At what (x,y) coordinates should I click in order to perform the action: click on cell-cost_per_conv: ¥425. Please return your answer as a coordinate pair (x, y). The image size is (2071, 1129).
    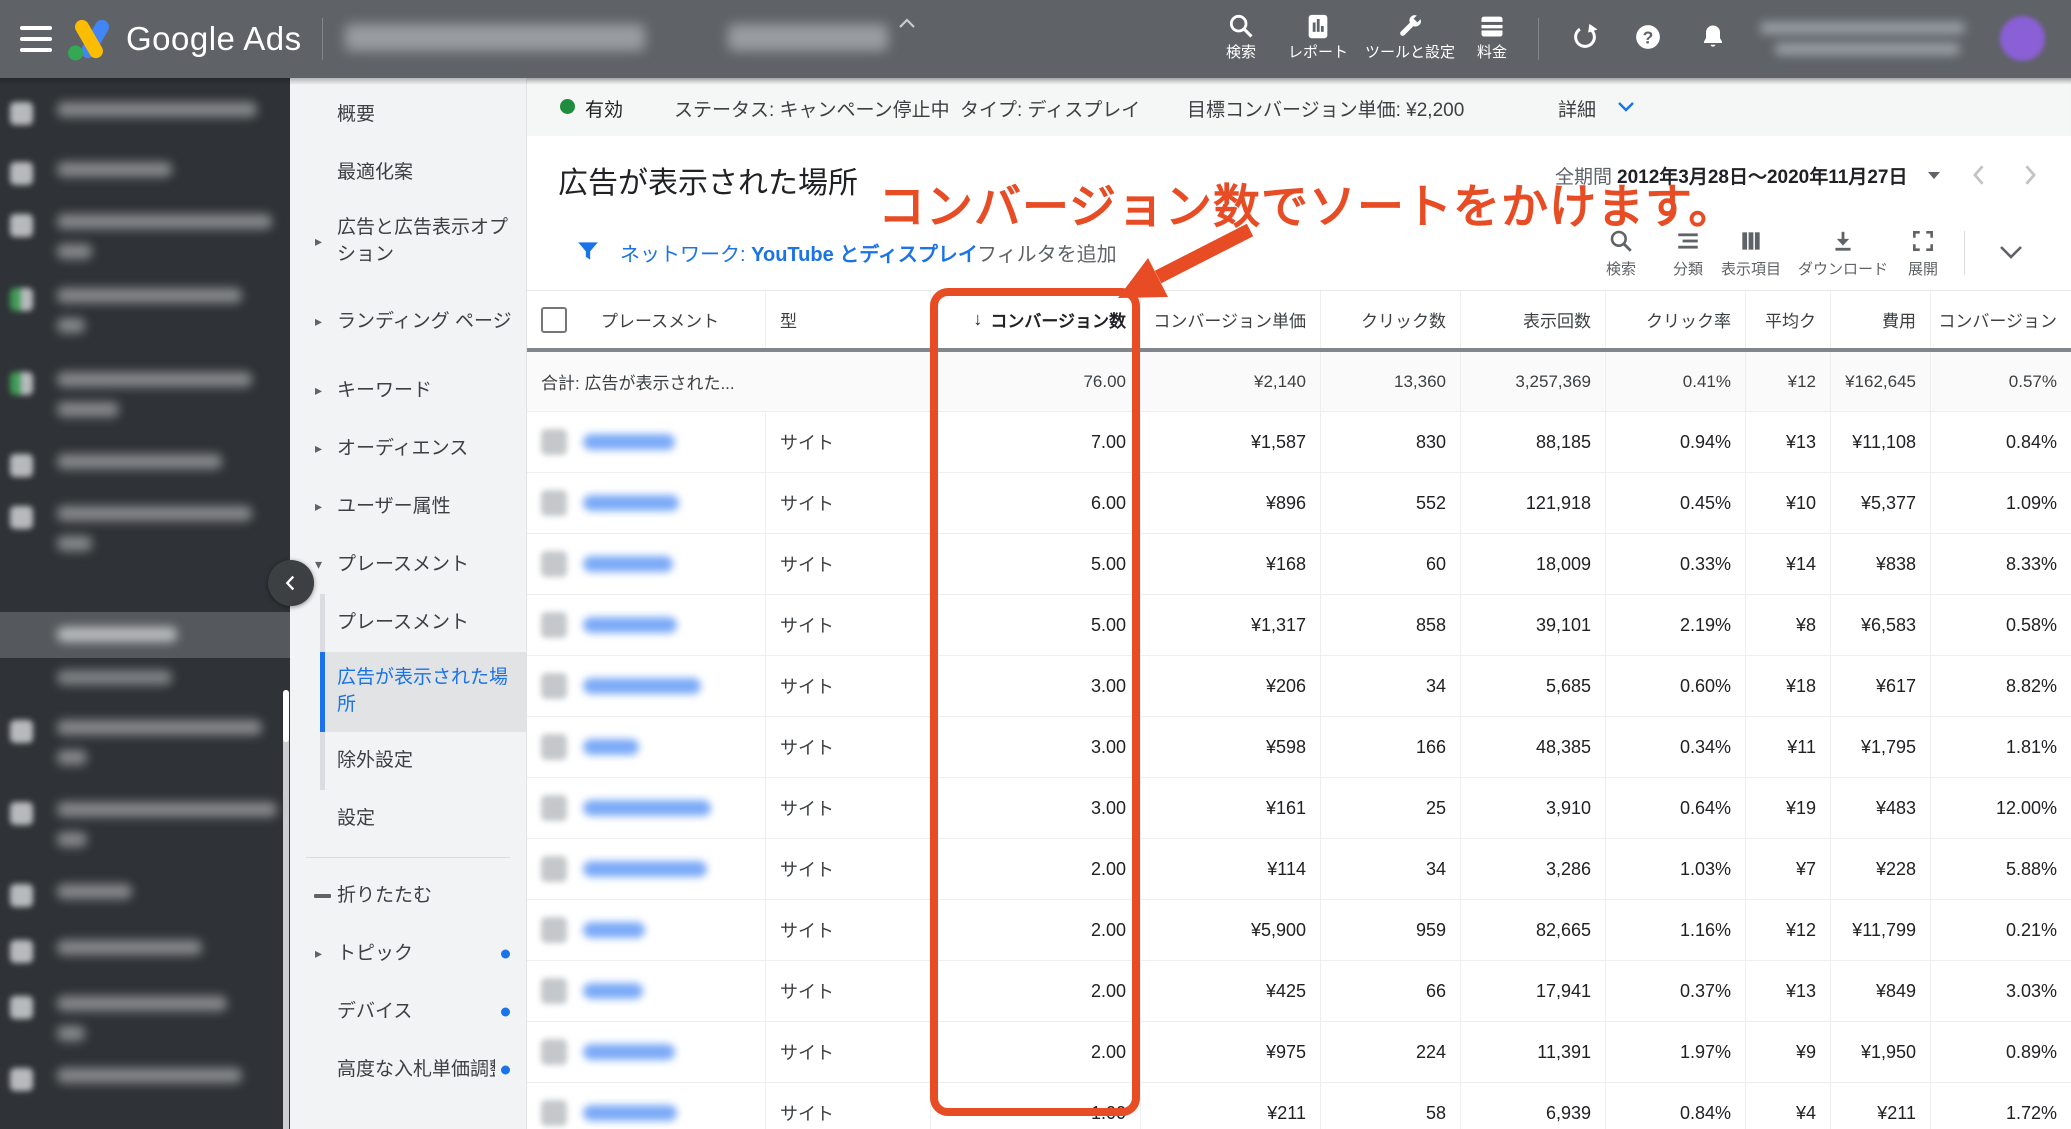
    Looking at the image, I should click on (1230, 991).